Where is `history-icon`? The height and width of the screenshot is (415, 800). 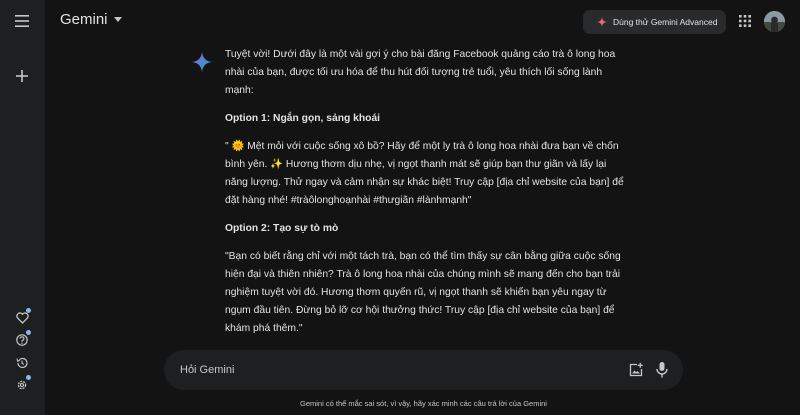
history-icon is located at coordinates (22, 363).